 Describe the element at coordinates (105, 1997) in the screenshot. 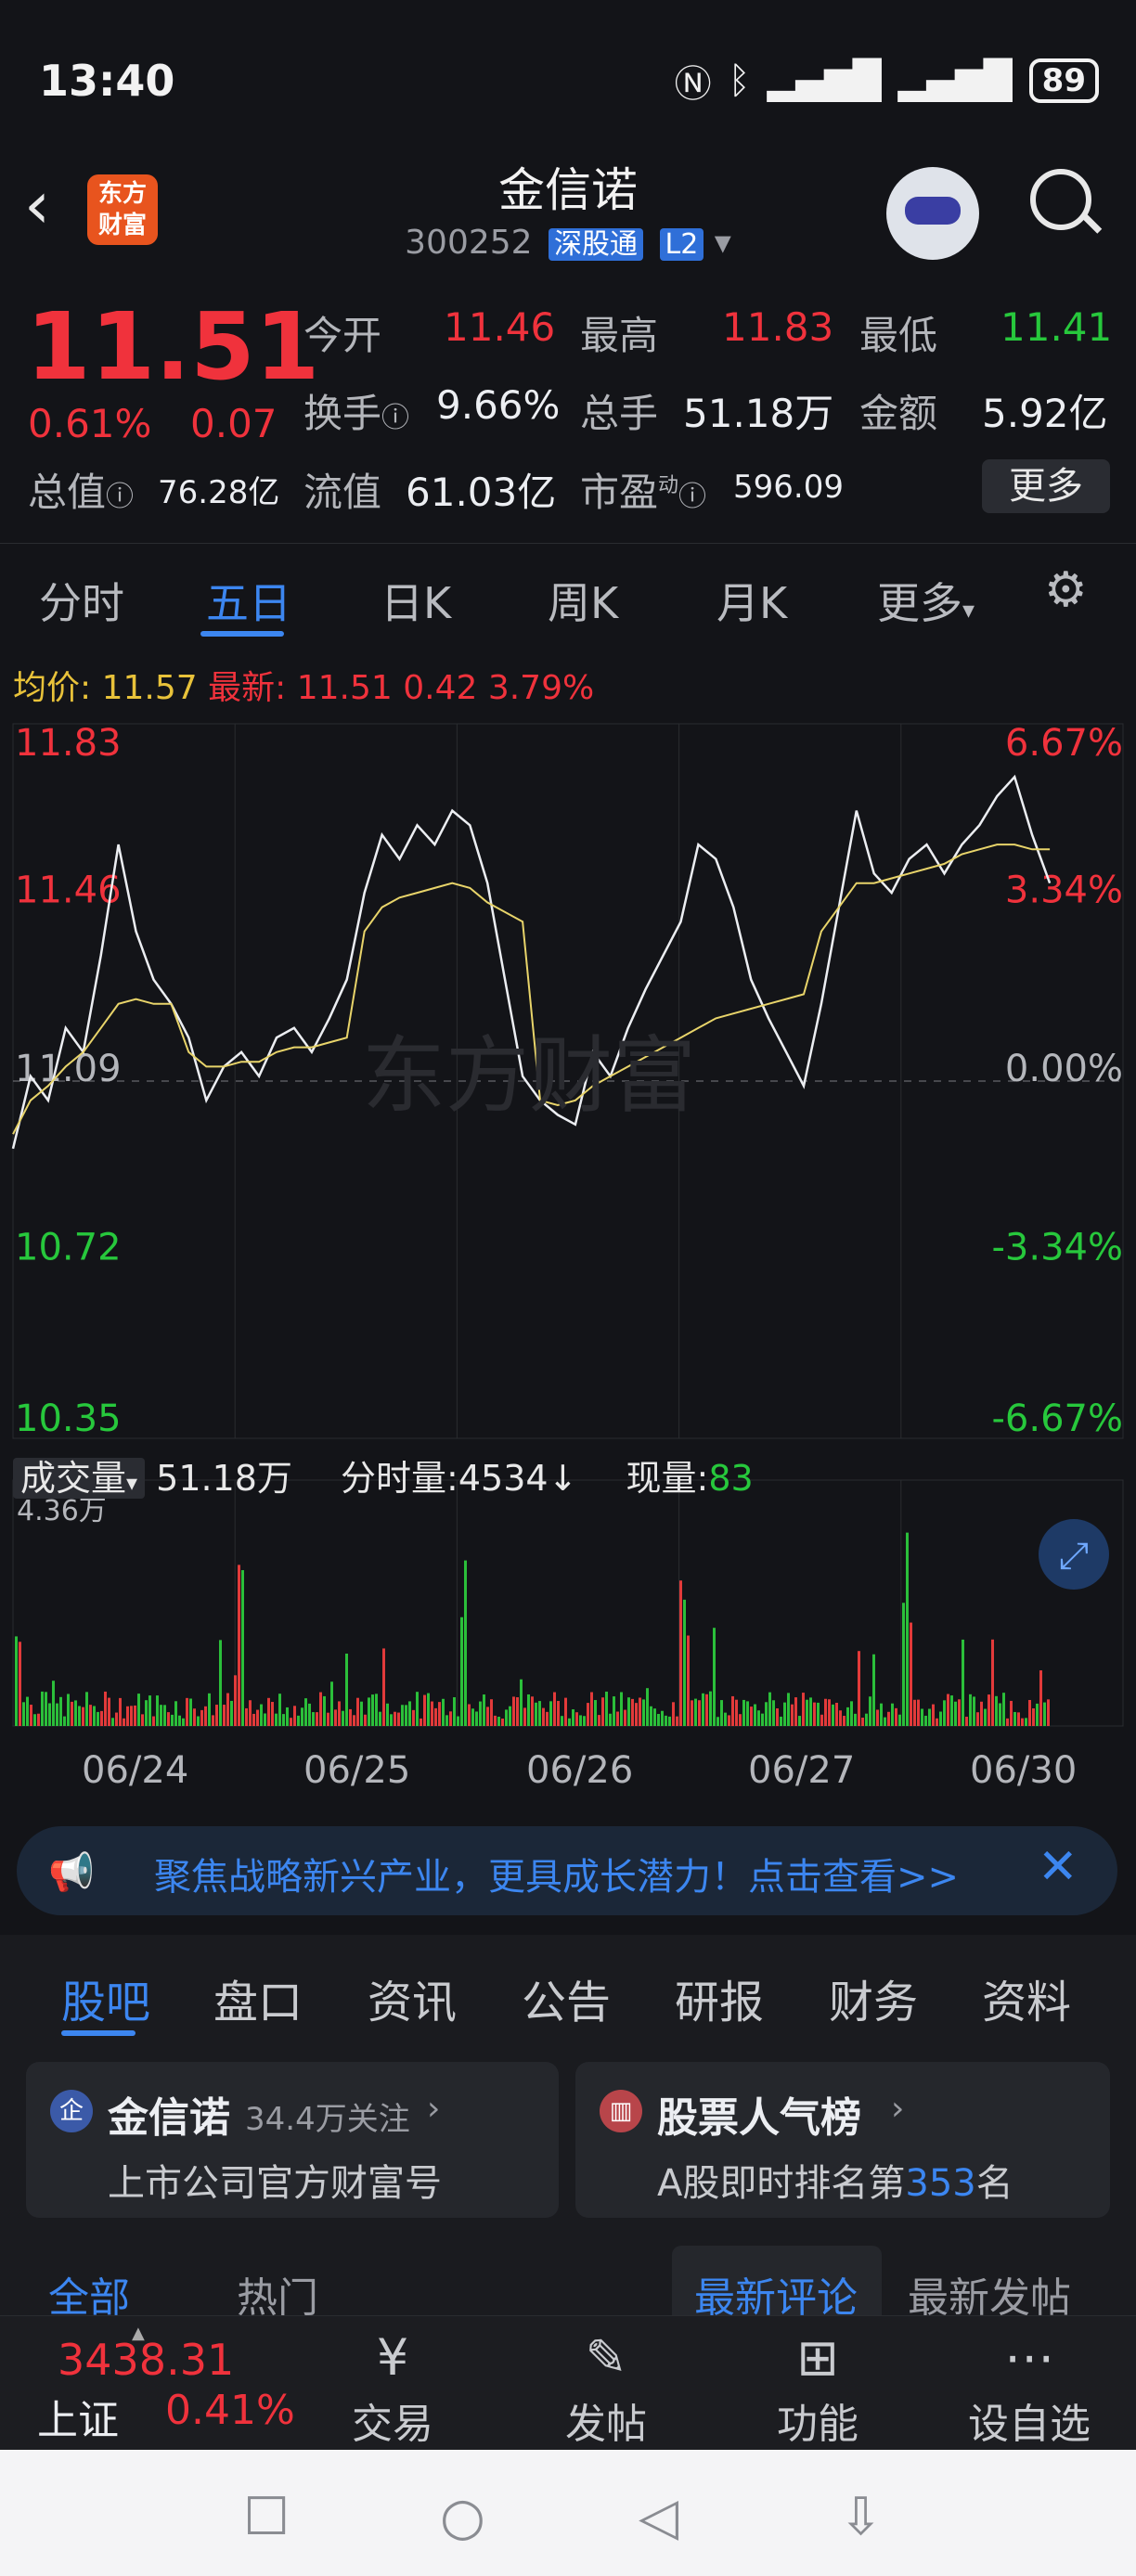

I see `tab-guba: 股吧` at that location.